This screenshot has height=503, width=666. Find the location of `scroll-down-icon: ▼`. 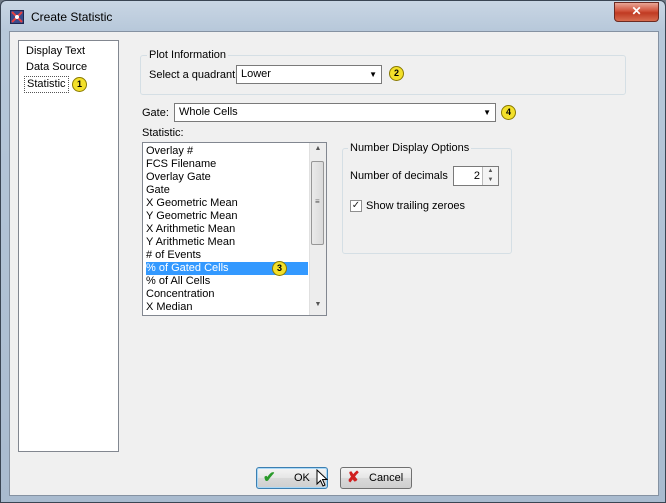

scroll-down-icon: ▼ is located at coordinates (318, 307).